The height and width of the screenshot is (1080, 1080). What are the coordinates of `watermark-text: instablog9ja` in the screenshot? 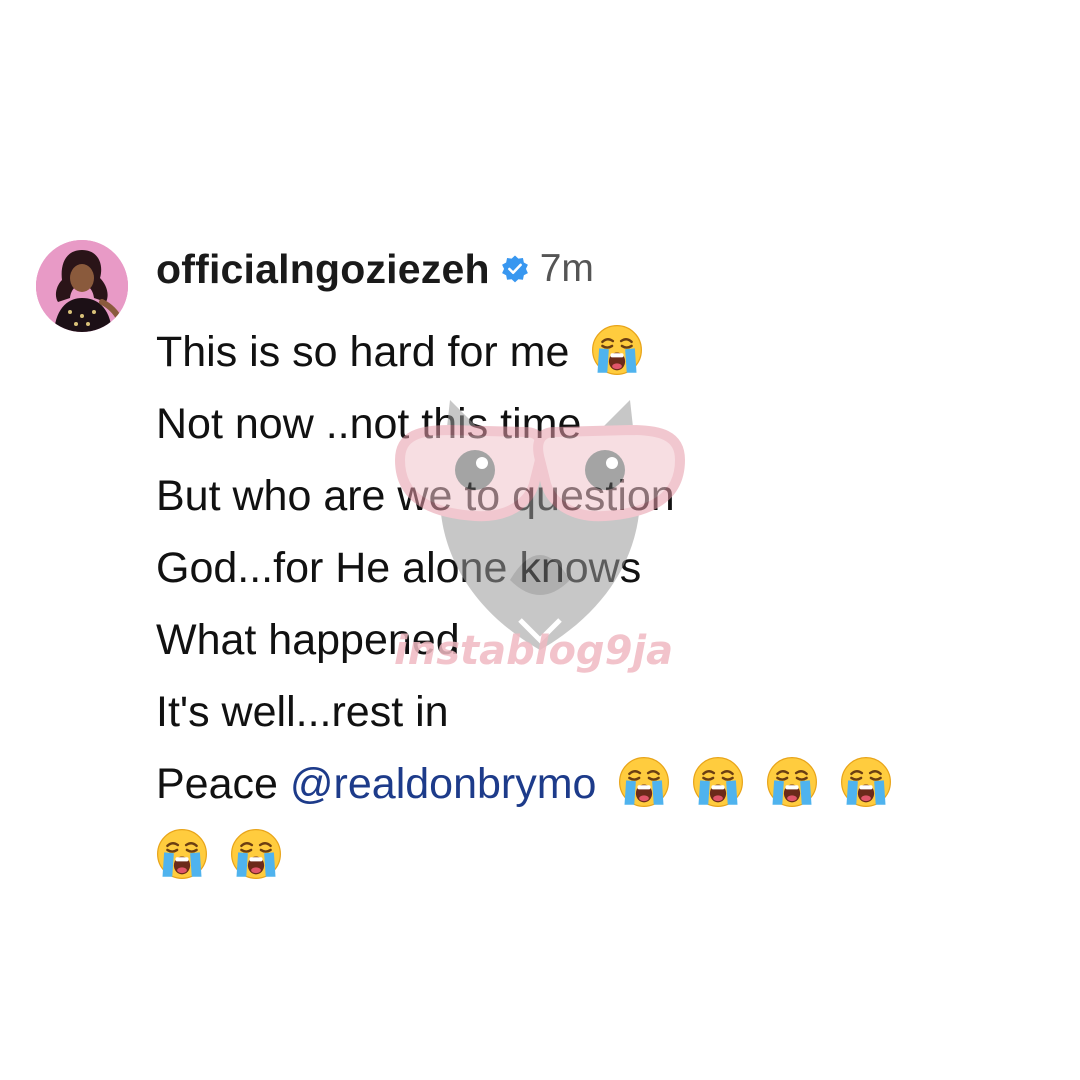 It's located at (534, 651).